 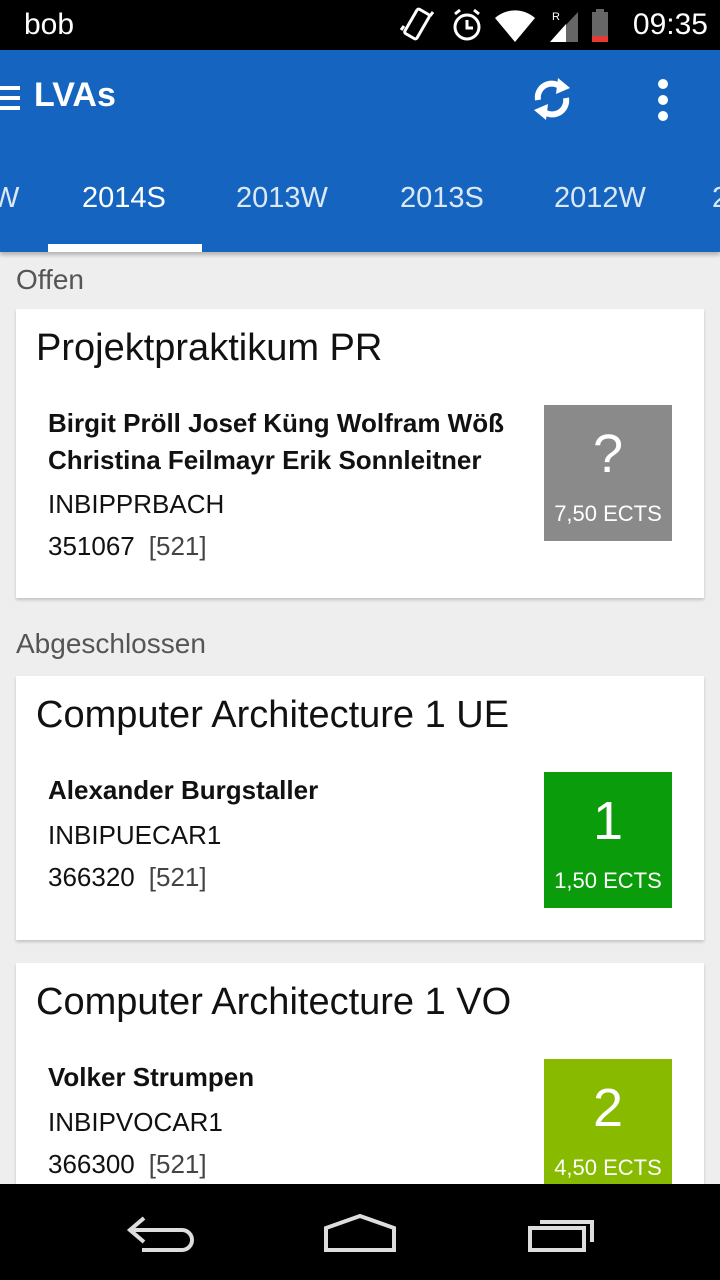 I want to click on hamburger-menu-icon, so click(x=11, y=98).